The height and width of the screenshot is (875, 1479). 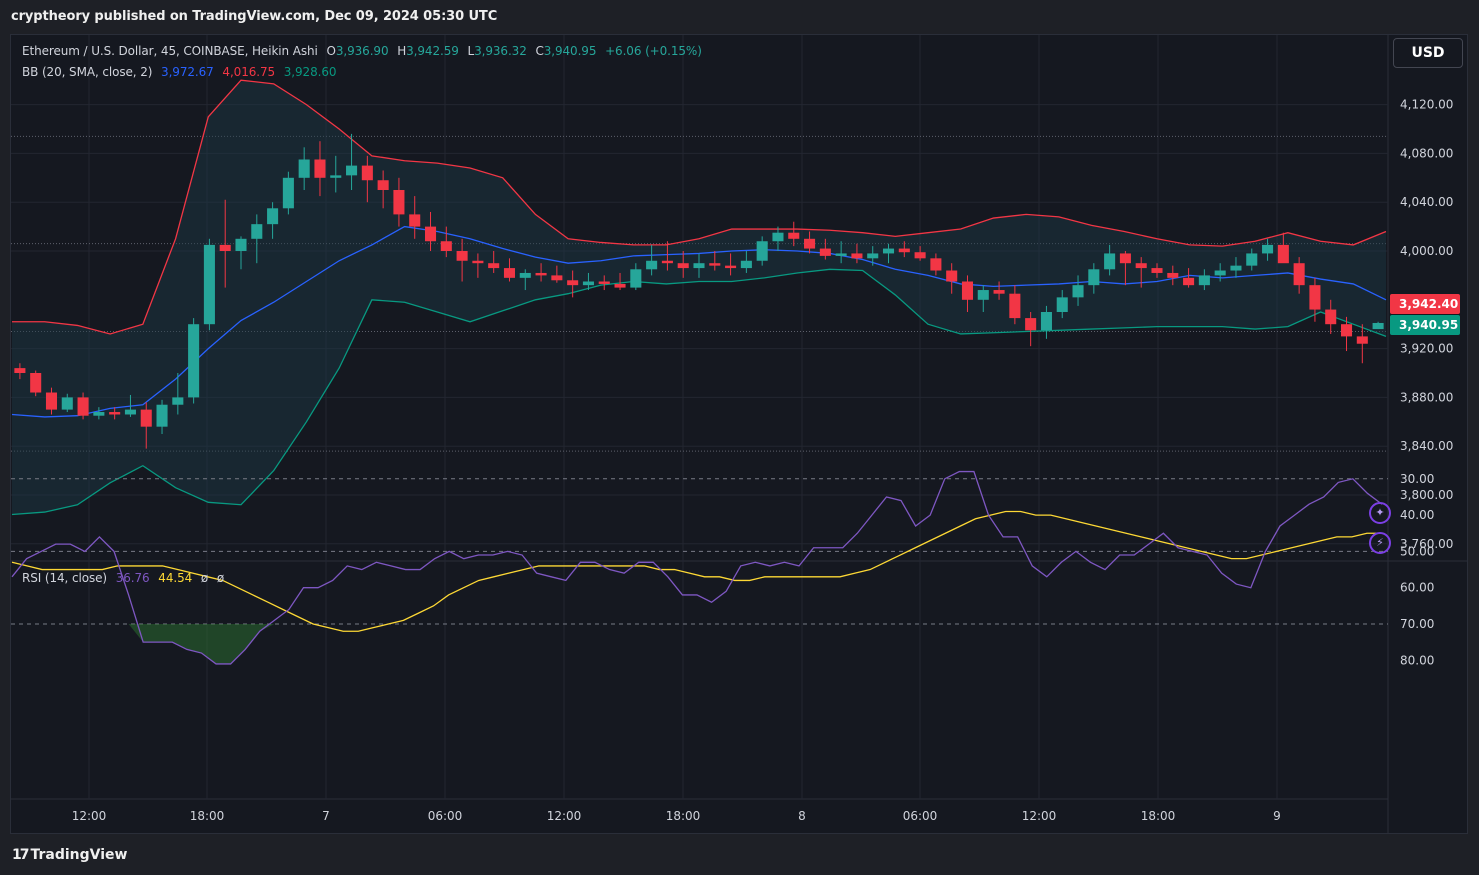 What do you see at coordinates (187, 72) in the screenshot?
I see `bb-basis-value: 3,972.67` at bounding box center [187, 72].